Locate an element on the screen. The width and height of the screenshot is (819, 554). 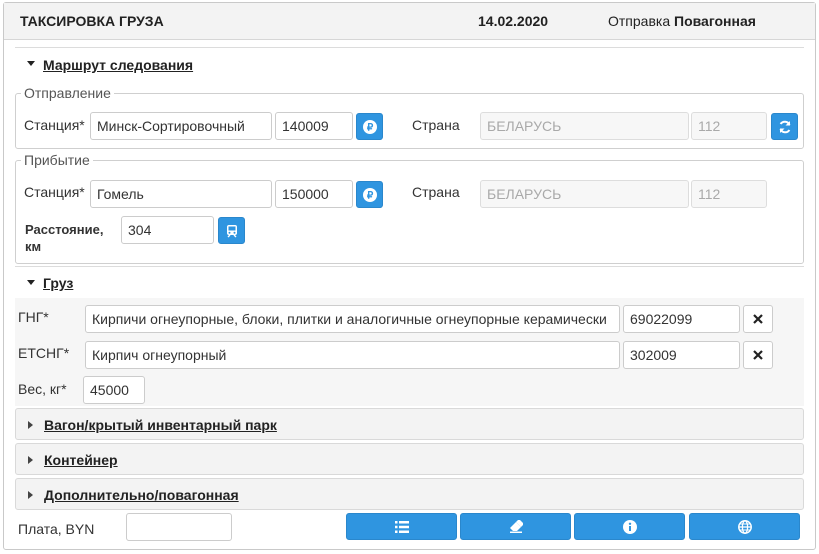
shipment-type: Отправка Повагонная is located at coordinates (682, 21).